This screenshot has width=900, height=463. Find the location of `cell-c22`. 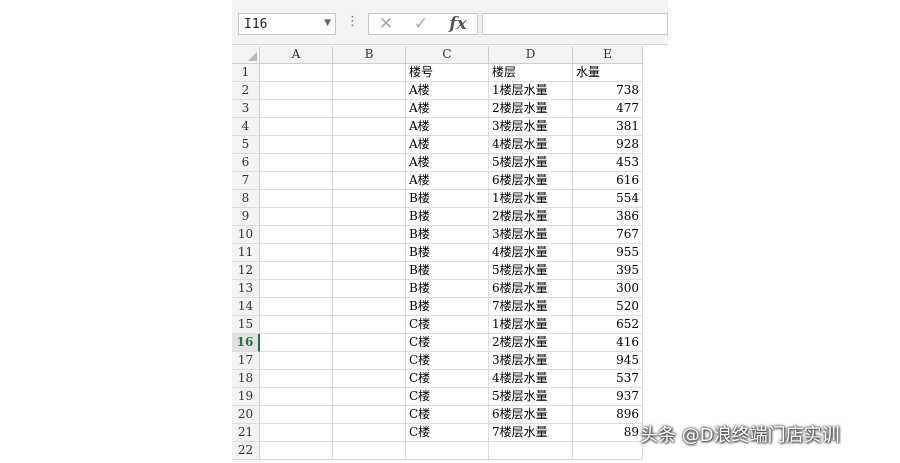

cell-c22 is located at coordinates (447, 451).